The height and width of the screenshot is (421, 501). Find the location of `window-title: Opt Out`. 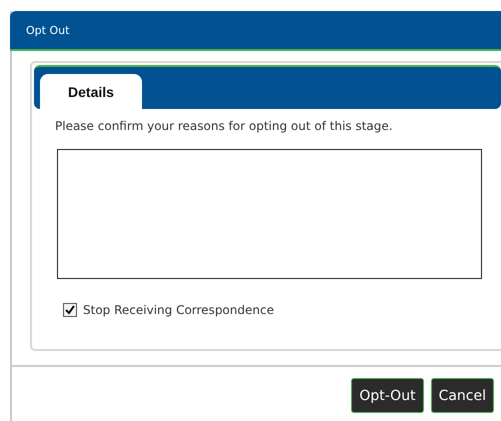

window-title: Opt Out is located at coordinates (48, 30).